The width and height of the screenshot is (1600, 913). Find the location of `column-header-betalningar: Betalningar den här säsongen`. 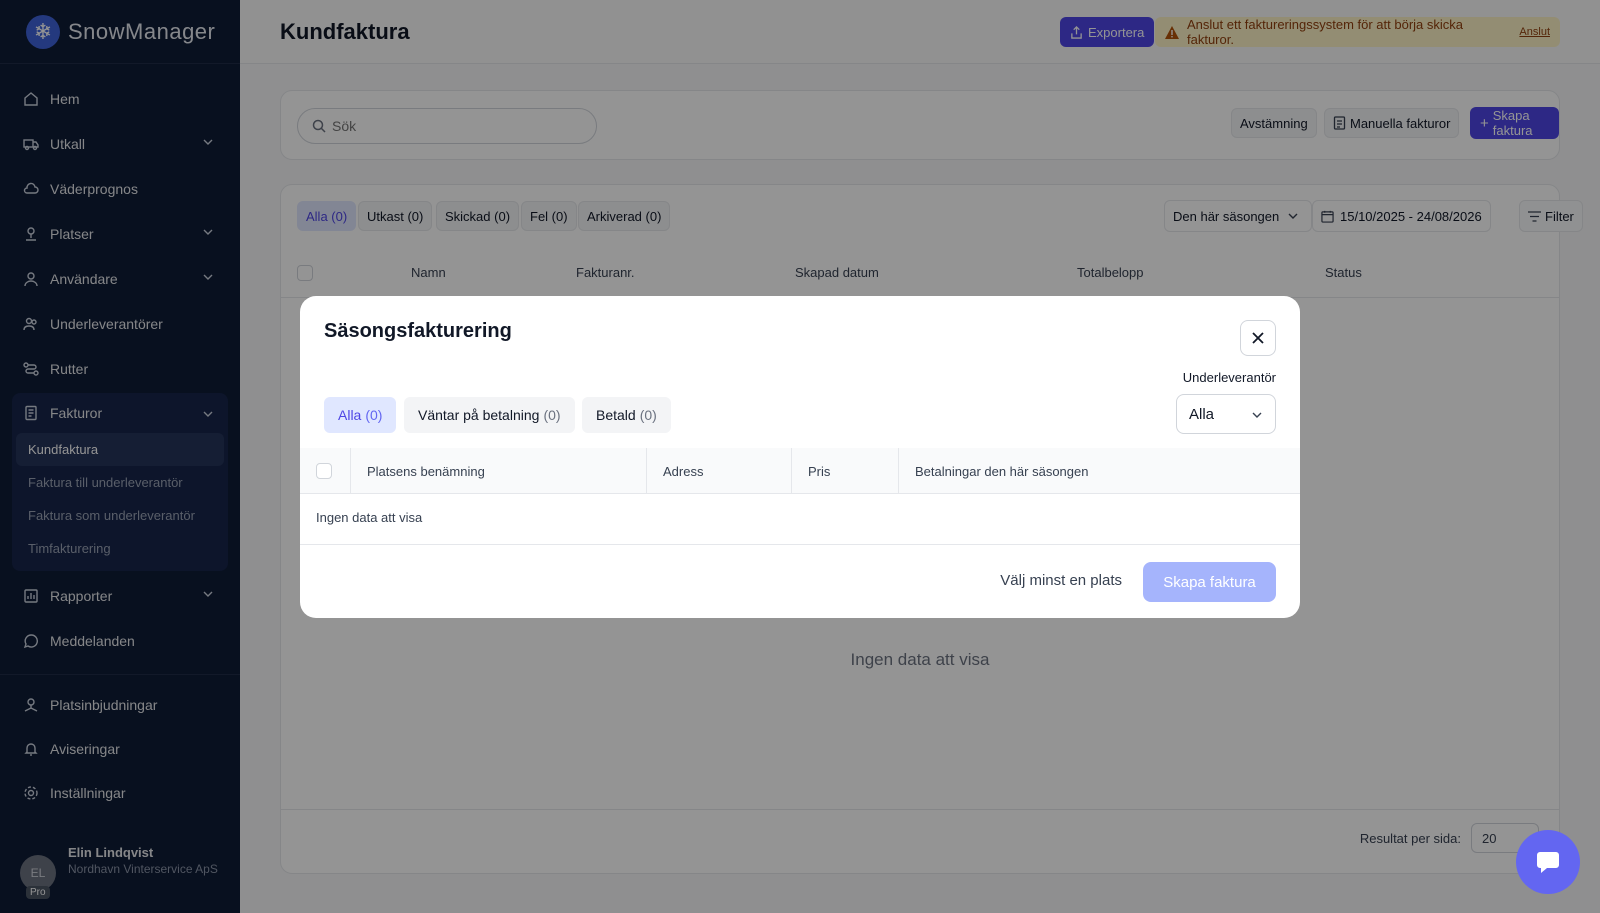

column-header-betalningar: Betalningar den här säsongen is located at coordinates (1099, 471).